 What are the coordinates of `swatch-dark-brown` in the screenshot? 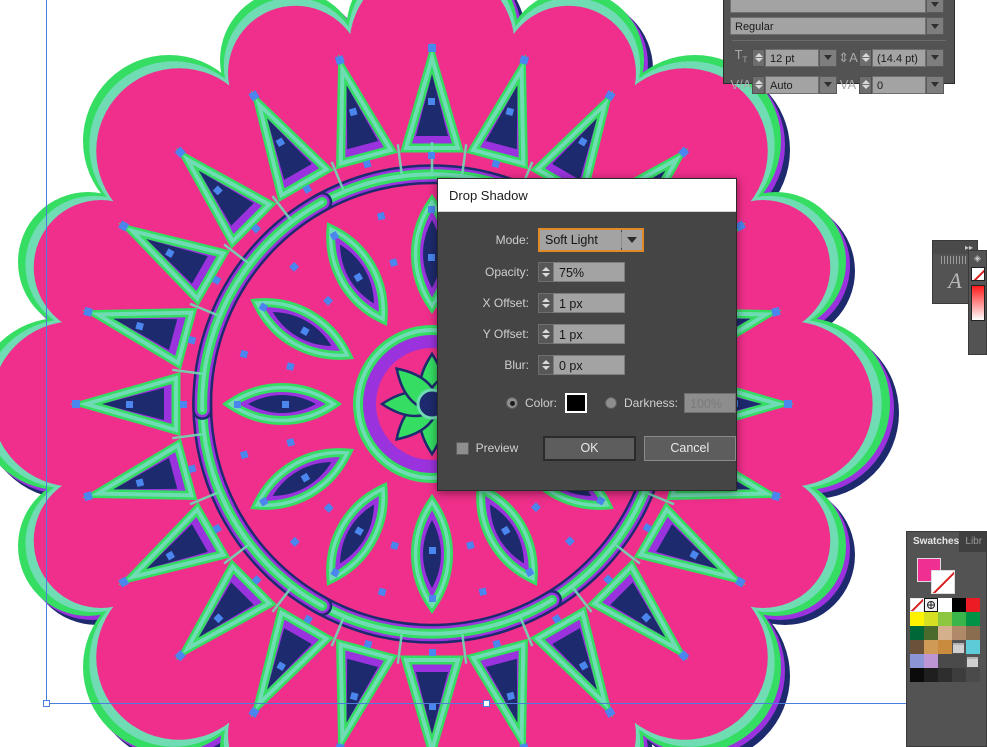 It's located at (917, 647).